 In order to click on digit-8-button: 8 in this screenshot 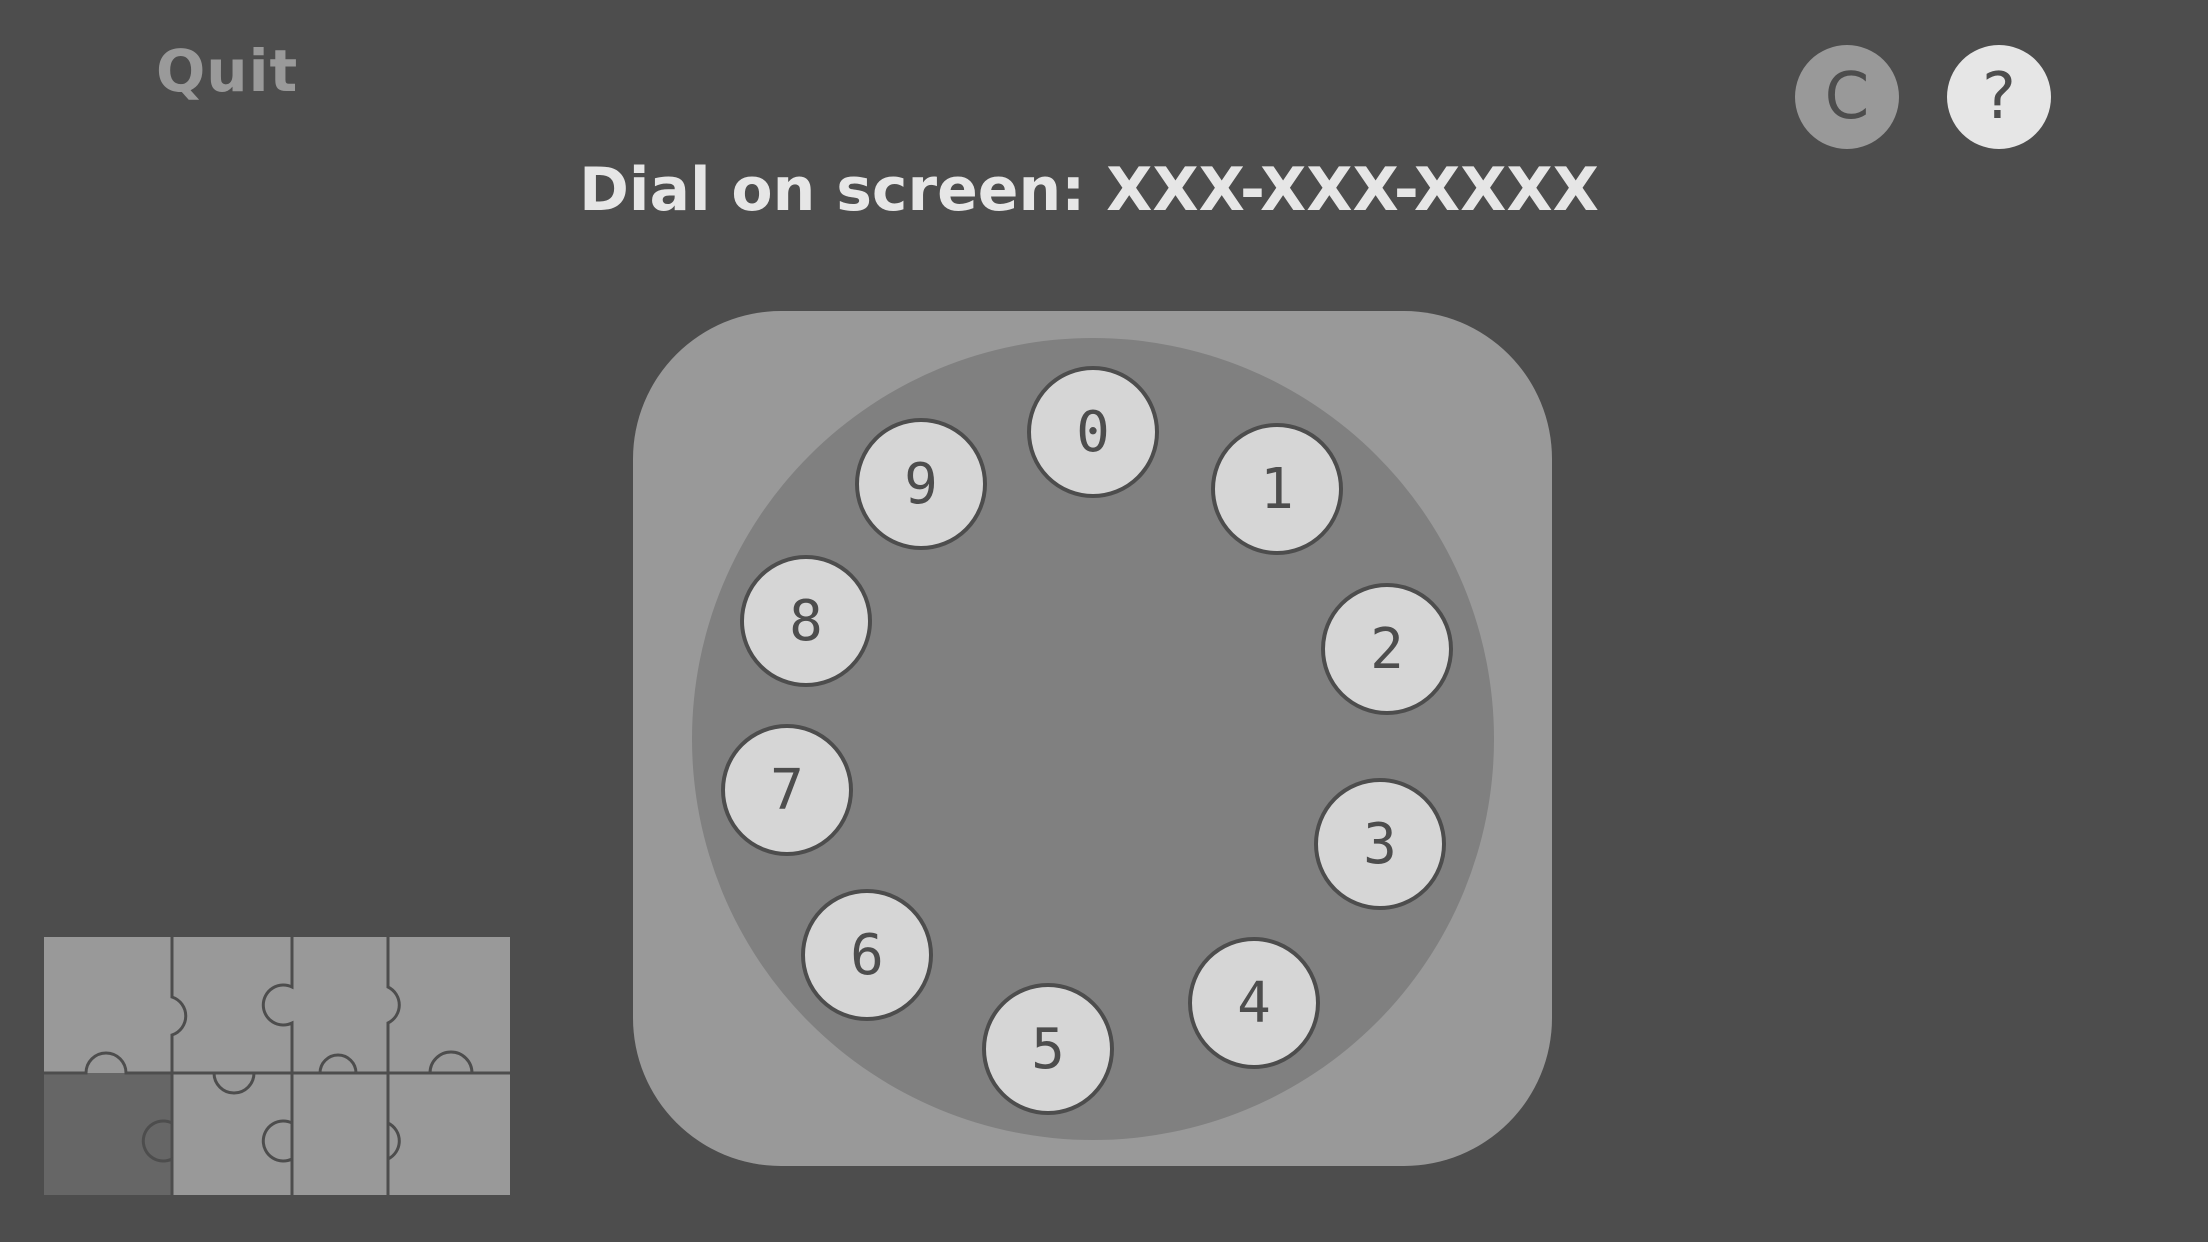, I will do `click(806, 621)`.